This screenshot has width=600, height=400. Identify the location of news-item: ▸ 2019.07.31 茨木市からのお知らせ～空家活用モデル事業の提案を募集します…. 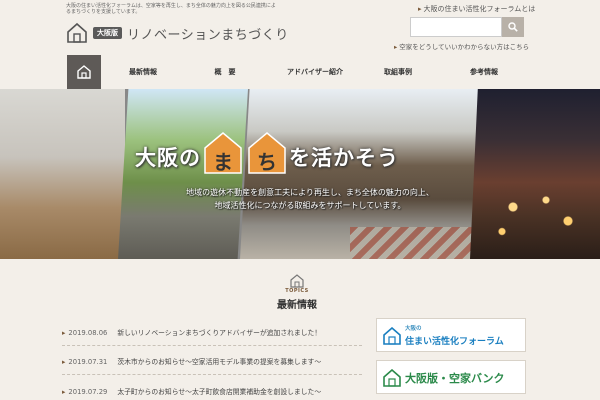
(212, 364).